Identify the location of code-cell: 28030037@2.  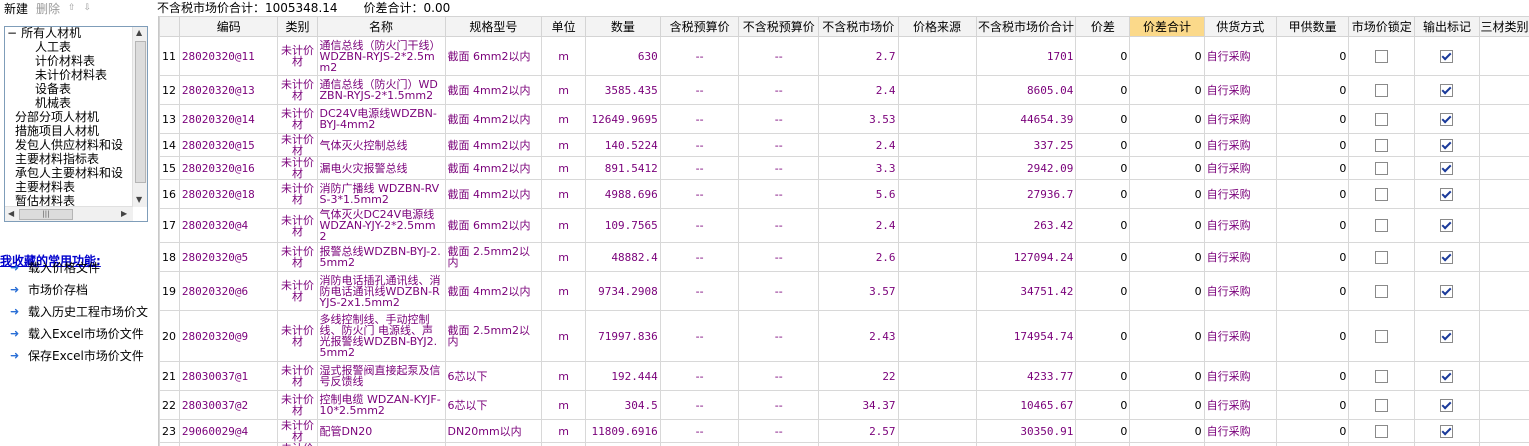
(228, 405).